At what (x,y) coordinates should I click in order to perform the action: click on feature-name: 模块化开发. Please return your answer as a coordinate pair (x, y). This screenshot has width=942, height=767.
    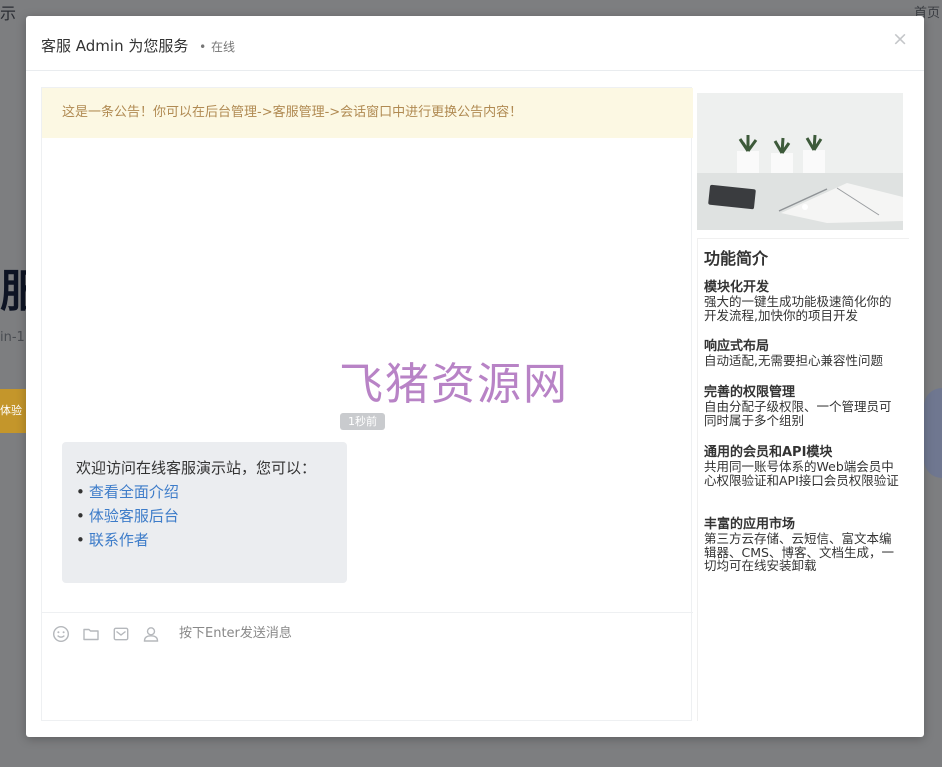
    Looking at the image, I should click on (737, 287).